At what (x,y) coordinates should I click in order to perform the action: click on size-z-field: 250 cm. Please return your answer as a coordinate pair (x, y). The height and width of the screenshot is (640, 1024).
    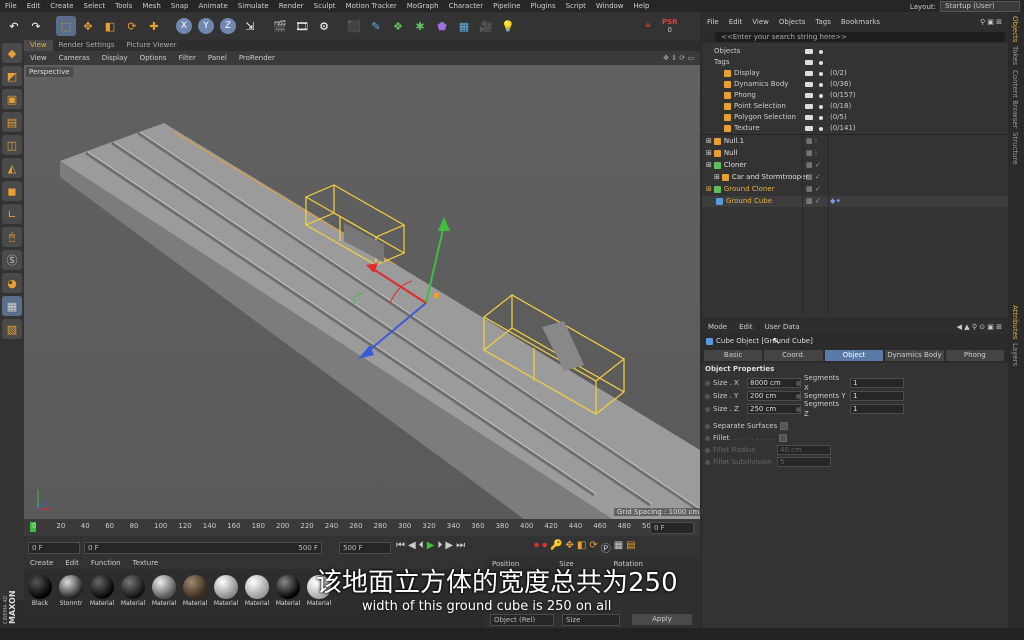
    Looking at the image, I should click on (774, 409).